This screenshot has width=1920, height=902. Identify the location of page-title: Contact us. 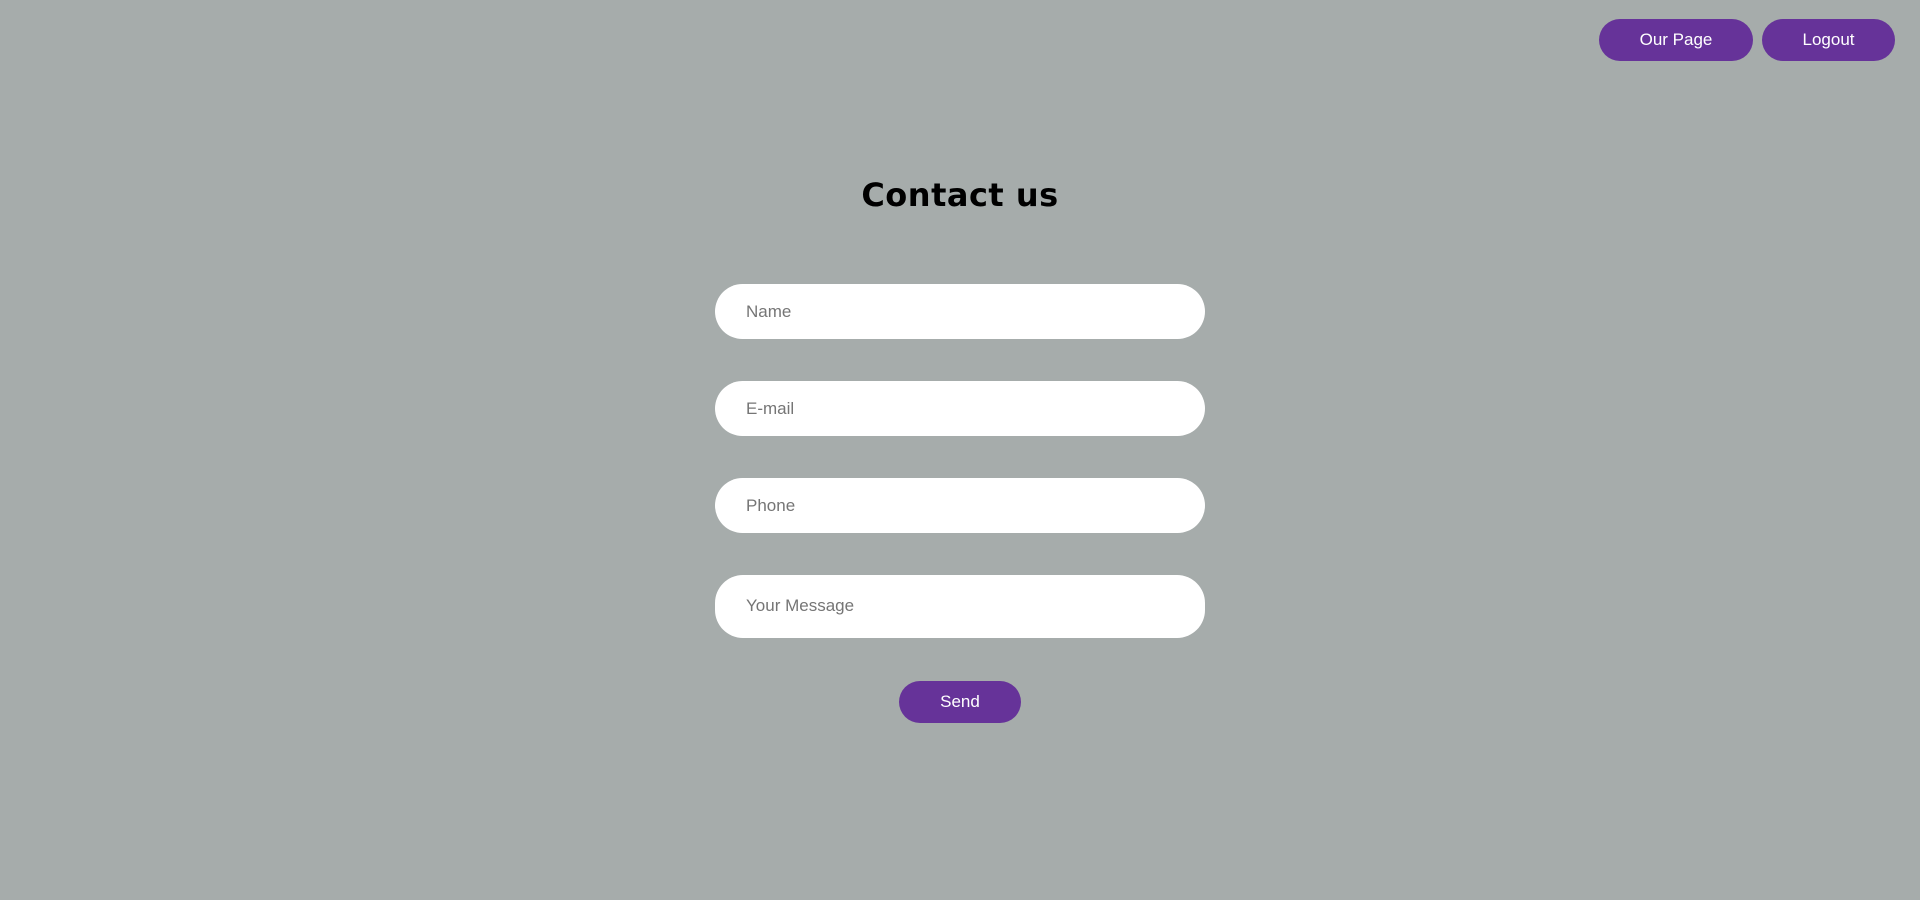
(960, 195).